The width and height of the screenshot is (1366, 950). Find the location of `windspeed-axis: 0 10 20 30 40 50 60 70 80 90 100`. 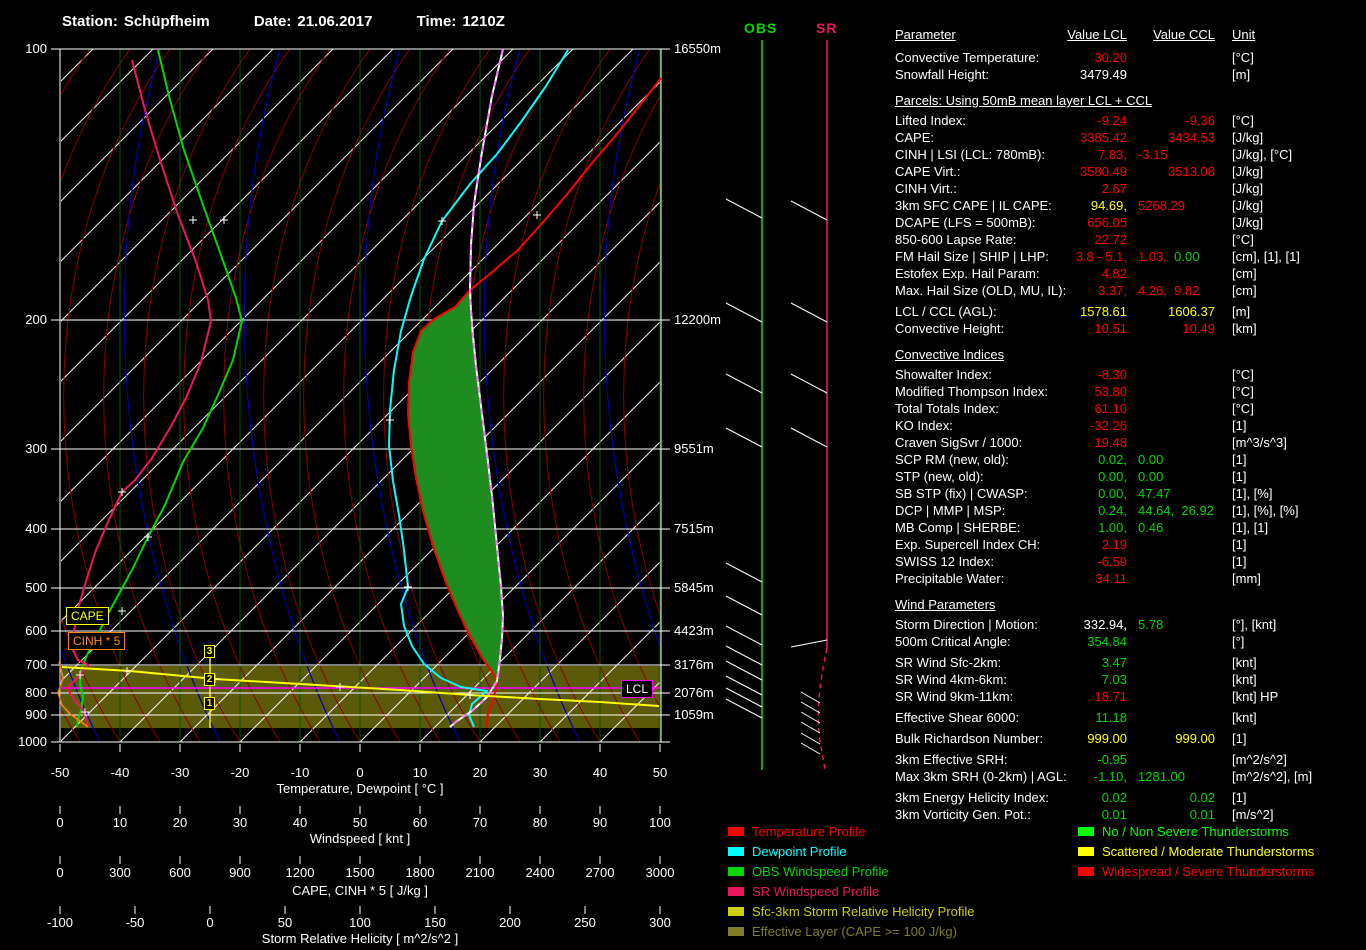

windspeed-axis: 0 10 20 30 40 50 60 70 80 90 100 is located at coordinates (363, 818).